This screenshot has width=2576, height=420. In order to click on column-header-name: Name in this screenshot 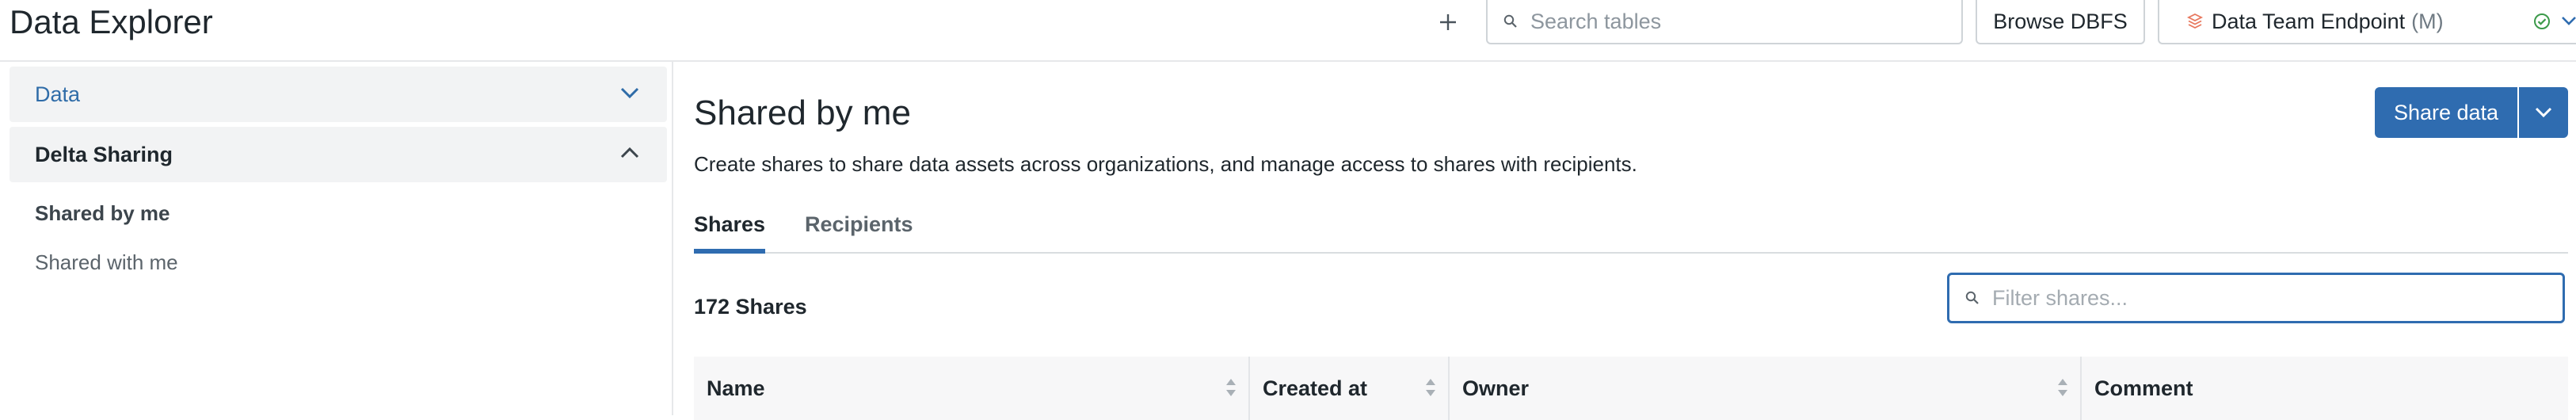, I will do `click(971, 388)`.